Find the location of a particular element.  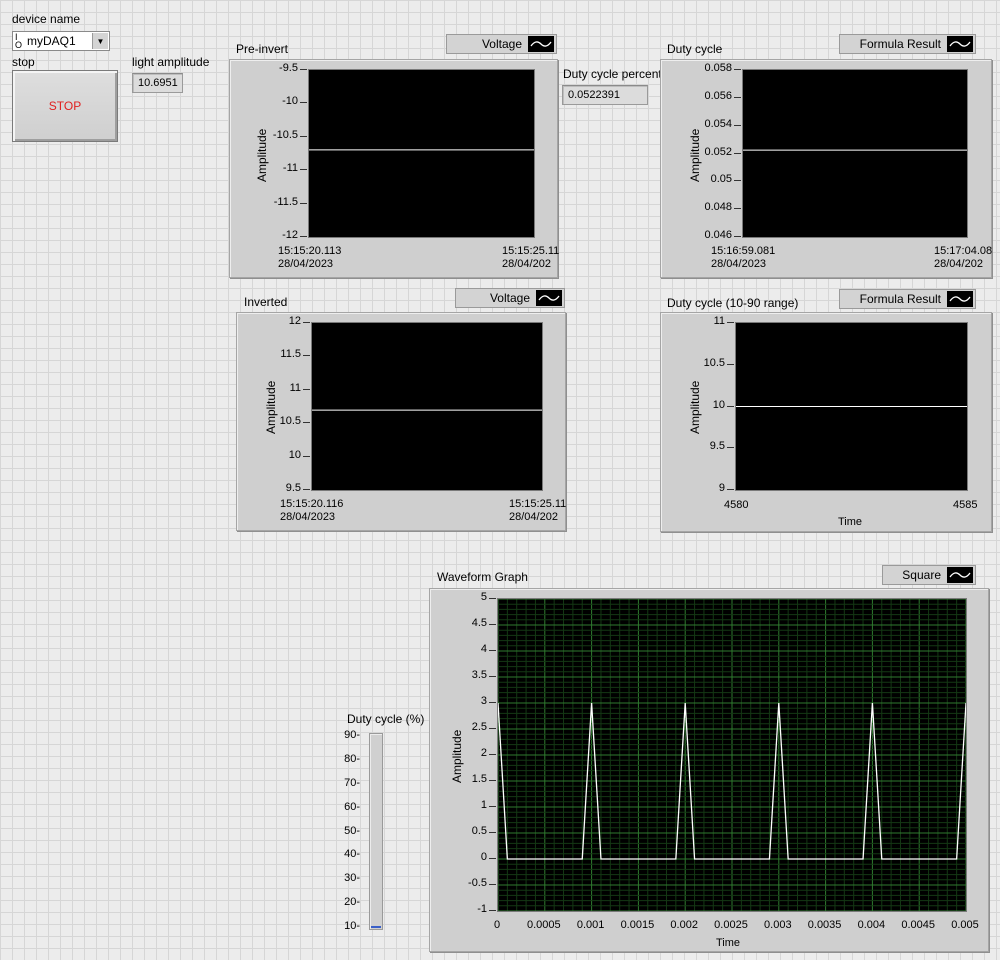

waveform-title: Waveform Graph is located at coordinates (482, 577).